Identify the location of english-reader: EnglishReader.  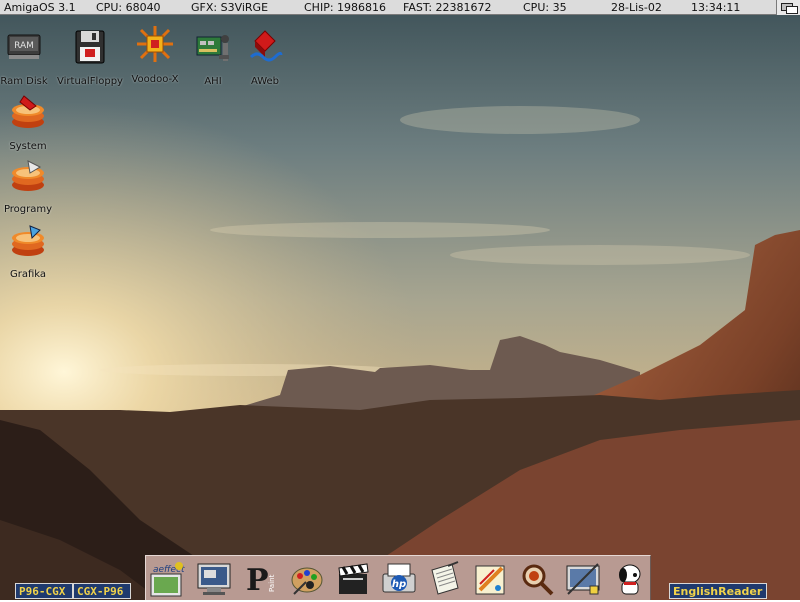
(718, 591).